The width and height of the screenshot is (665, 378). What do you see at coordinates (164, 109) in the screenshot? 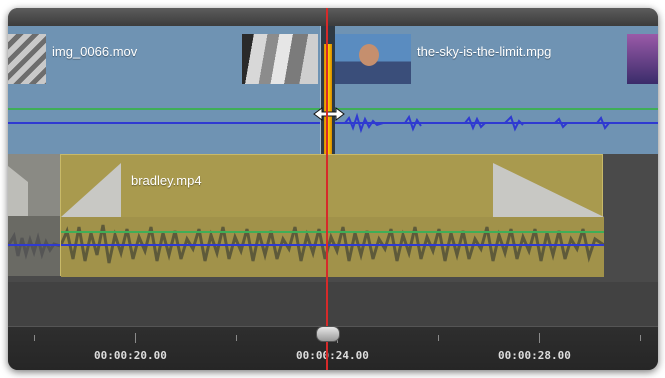
I see `volume-line` at bounding box center [164, 109].